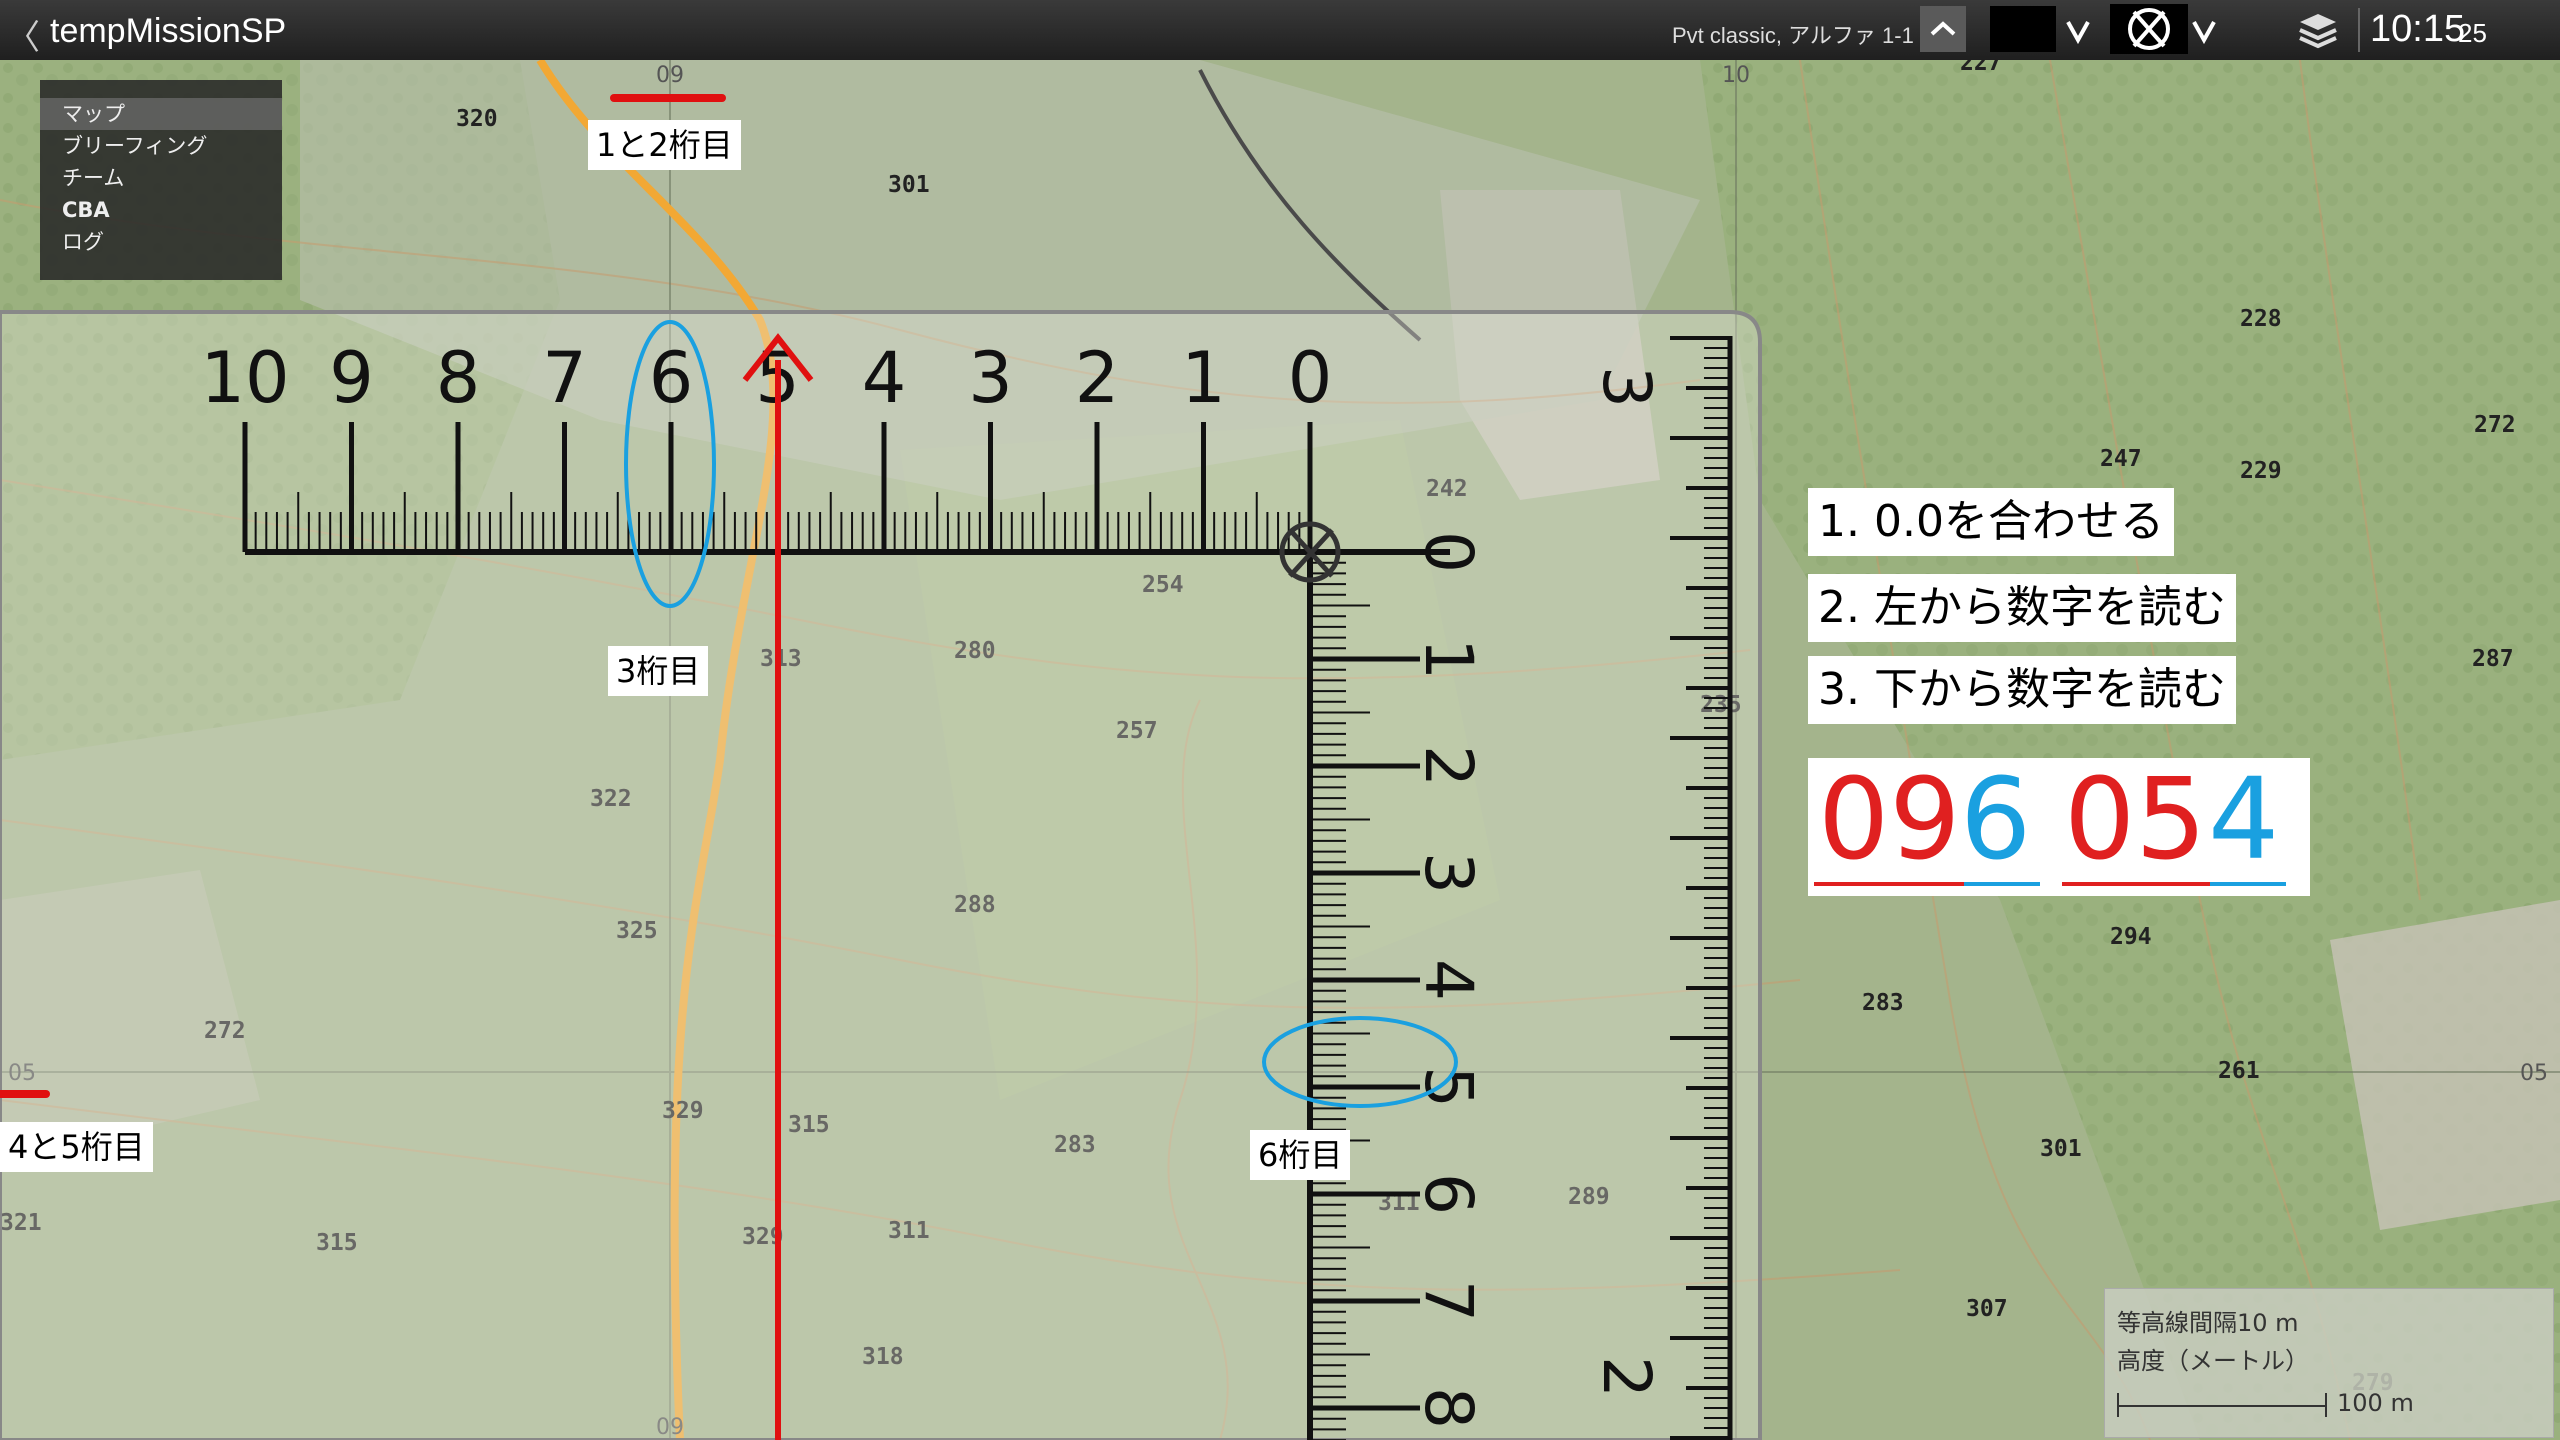 The width and height of the screenshot is (2560, 1440). I want to click on legend-elevation-unit: 高度（メートル）, so click(2213, 1361).